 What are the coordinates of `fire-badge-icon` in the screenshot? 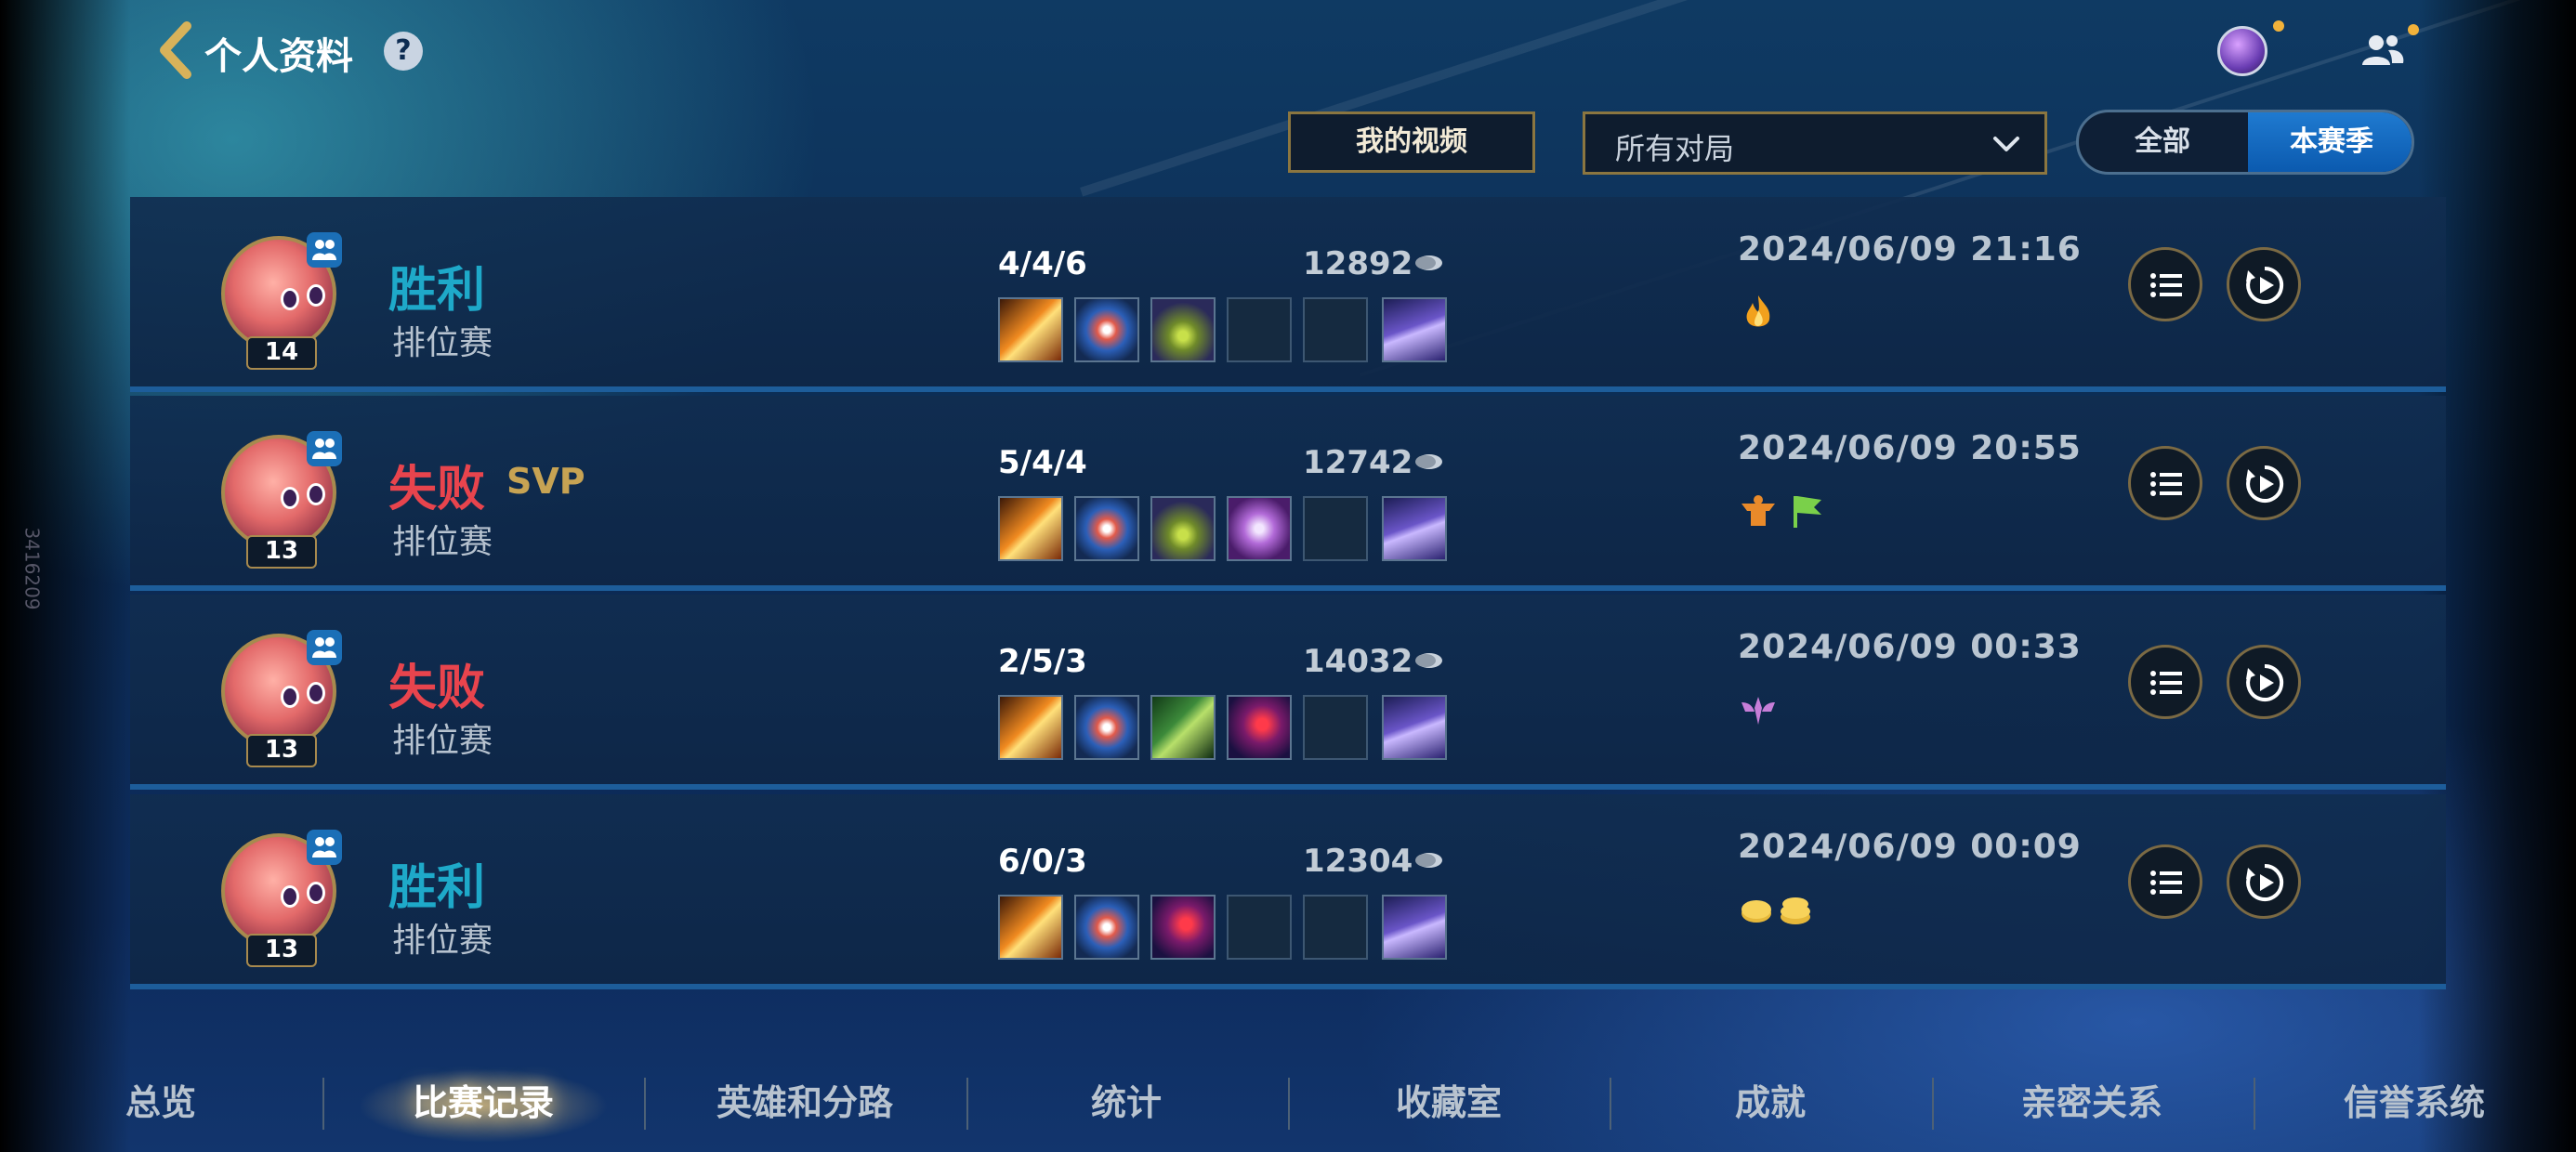 It's located at (1758, 312).